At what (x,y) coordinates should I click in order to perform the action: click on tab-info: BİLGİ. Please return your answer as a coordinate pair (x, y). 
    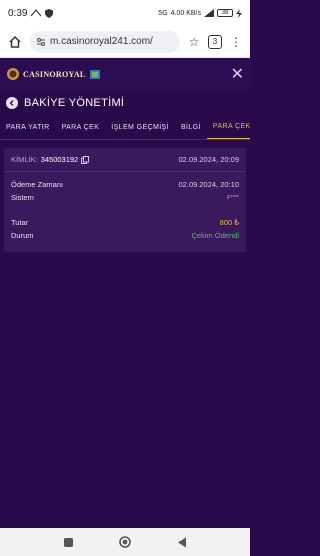
    Looking at the image, I should click on (191, 127).